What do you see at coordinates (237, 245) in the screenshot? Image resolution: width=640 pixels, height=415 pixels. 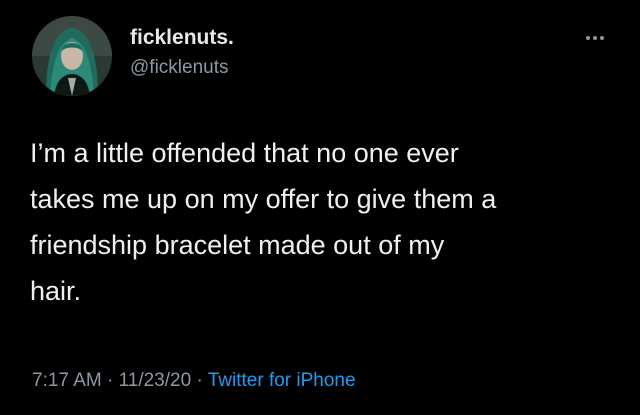 I see `tweet-text-line: friendship bracelet made out of my` at bounding box center [237, 245].